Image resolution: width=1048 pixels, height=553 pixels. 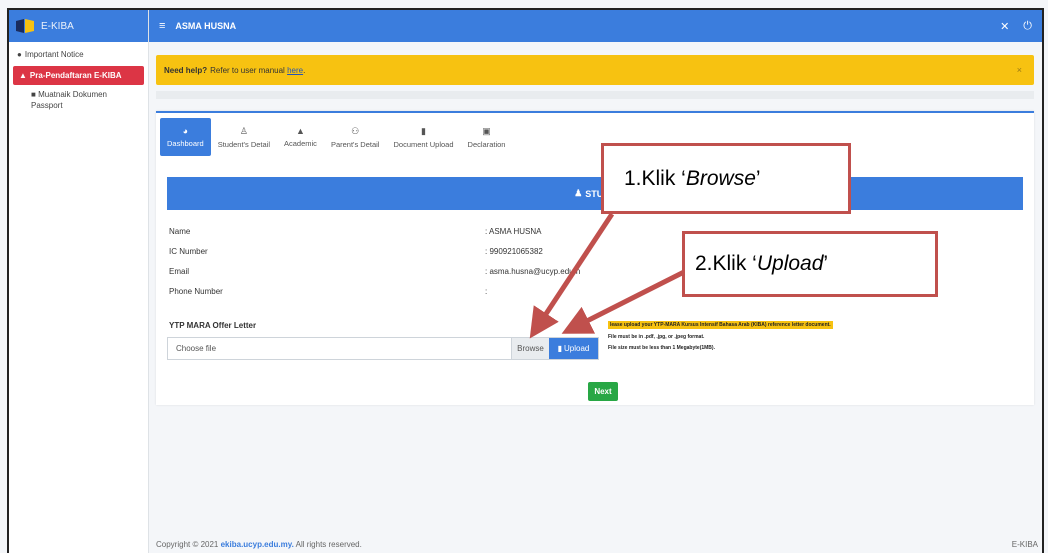 I want to click on file-input: Choose file, so click(x=339, y=348).